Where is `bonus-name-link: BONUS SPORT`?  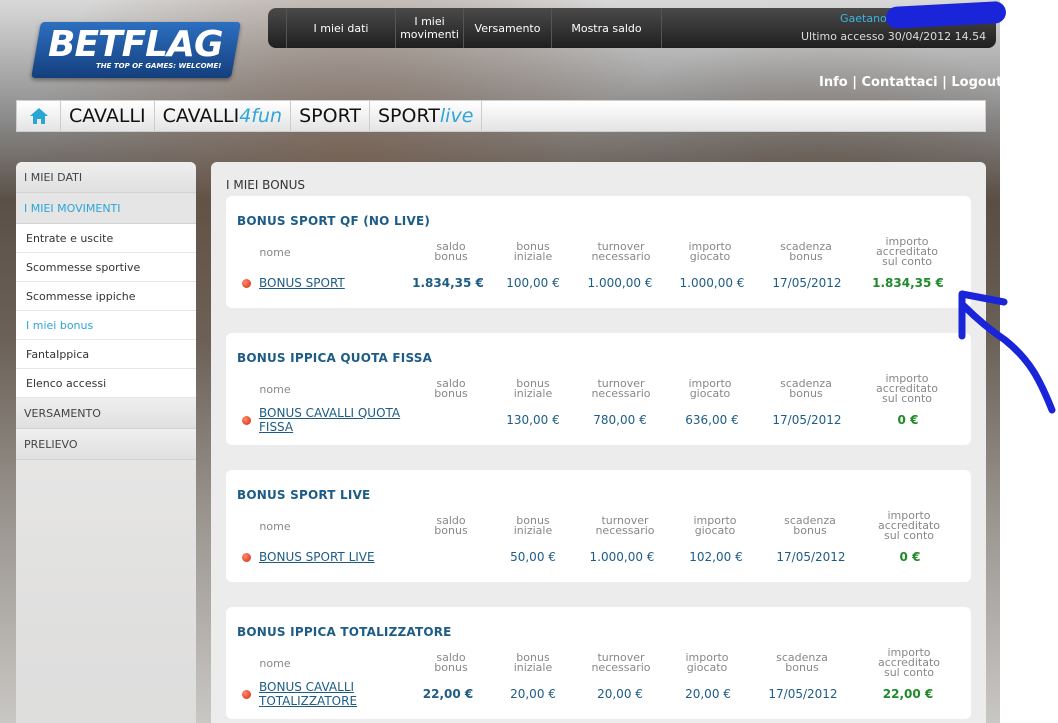
bonus-name-link: BONUS SPORT is located at coordinates (302, 283).